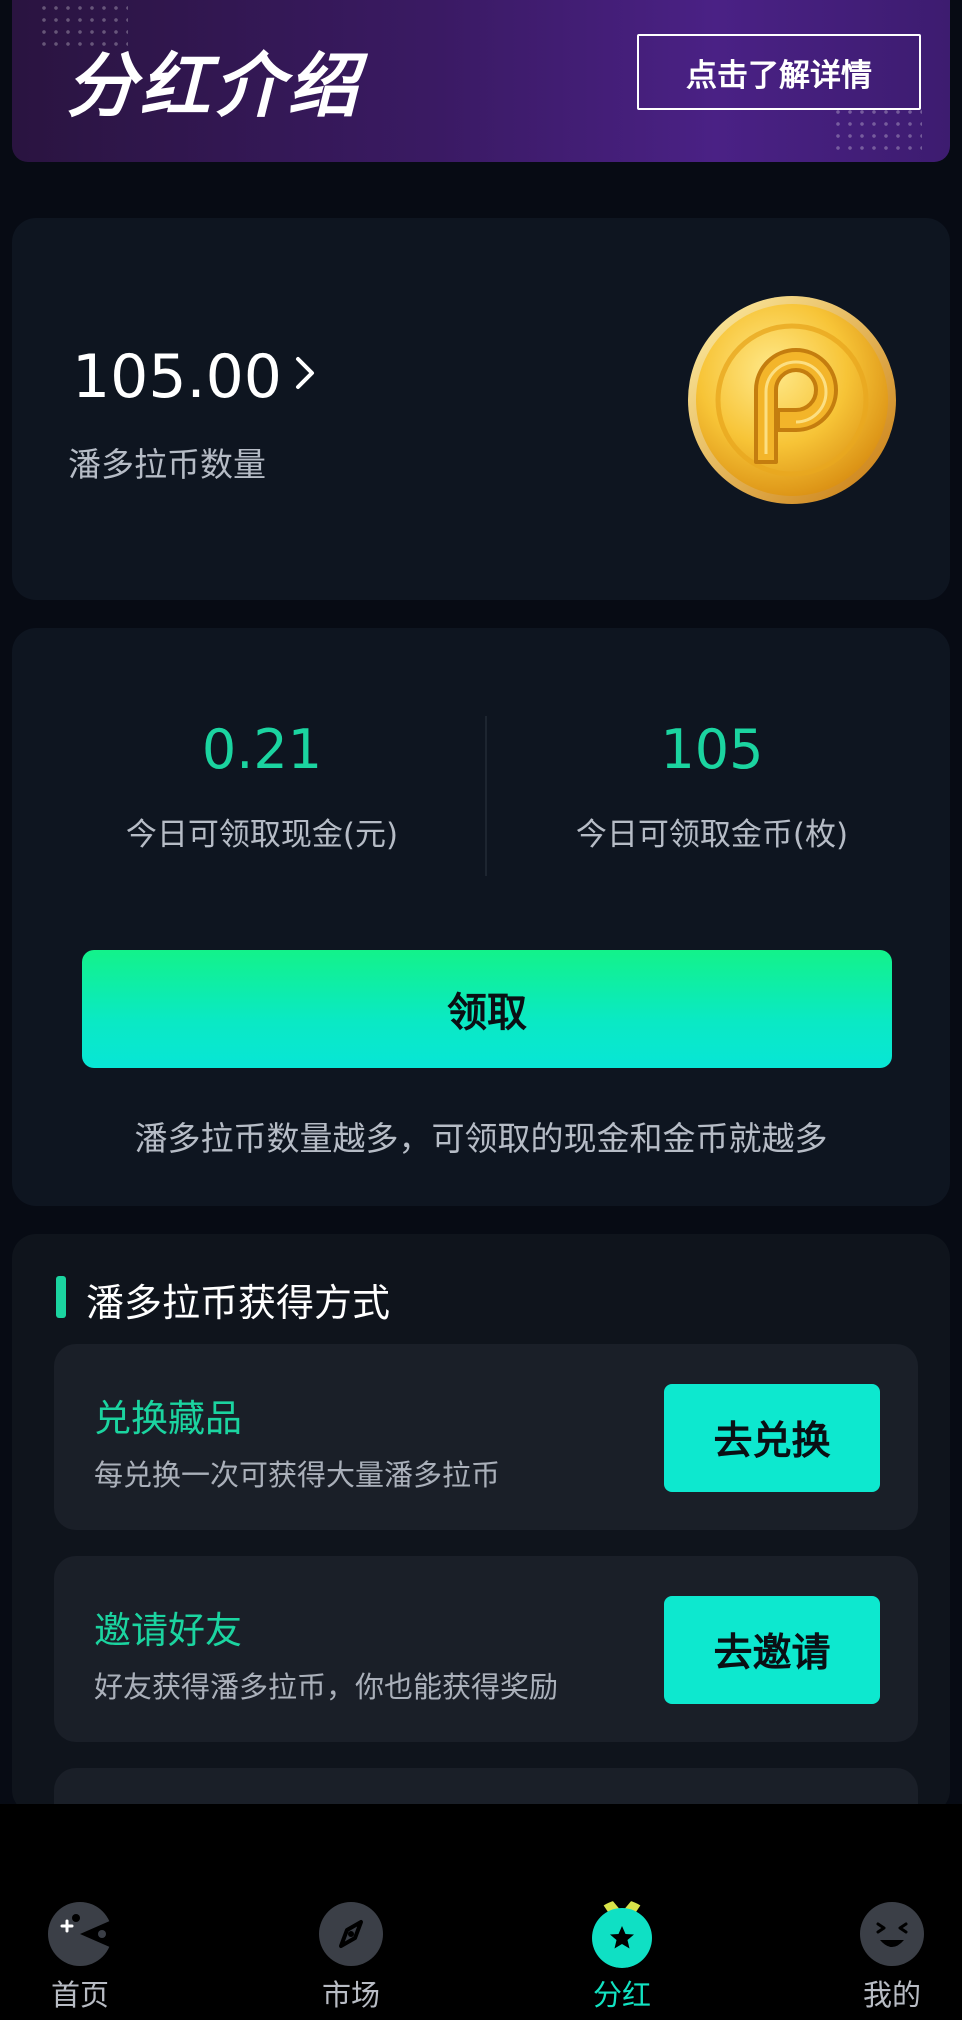  What do you see at coordinates (79, 1995) in the screenshot?
I see `tab-label: 首页` at bounding box center [79, 1995].